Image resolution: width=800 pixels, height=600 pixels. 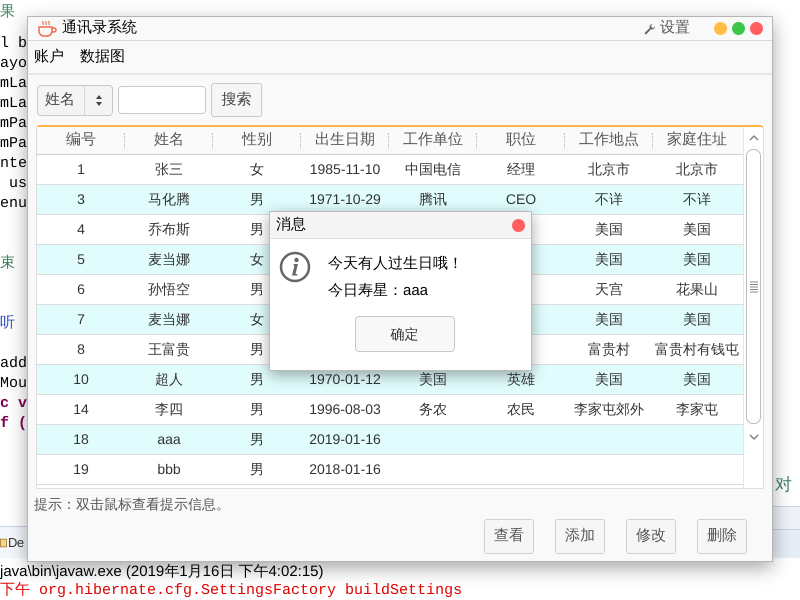 What do you see at coordinates (7, 323) in the screenshot?
I see `code-text: 听` at bounding box center [7, 323].